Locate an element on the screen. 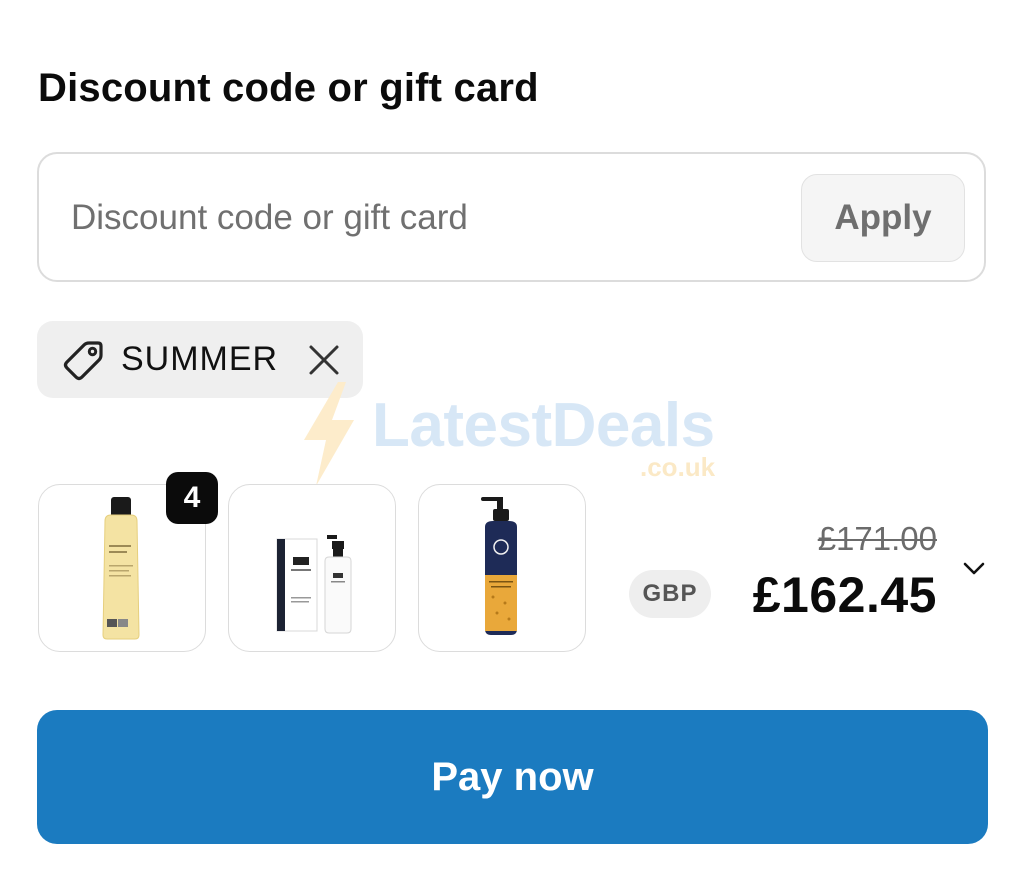 Image resolution: width=1024 pixels, height=875 pixels. watermark-domain: .co.uk is located at coordinates (678, 467).